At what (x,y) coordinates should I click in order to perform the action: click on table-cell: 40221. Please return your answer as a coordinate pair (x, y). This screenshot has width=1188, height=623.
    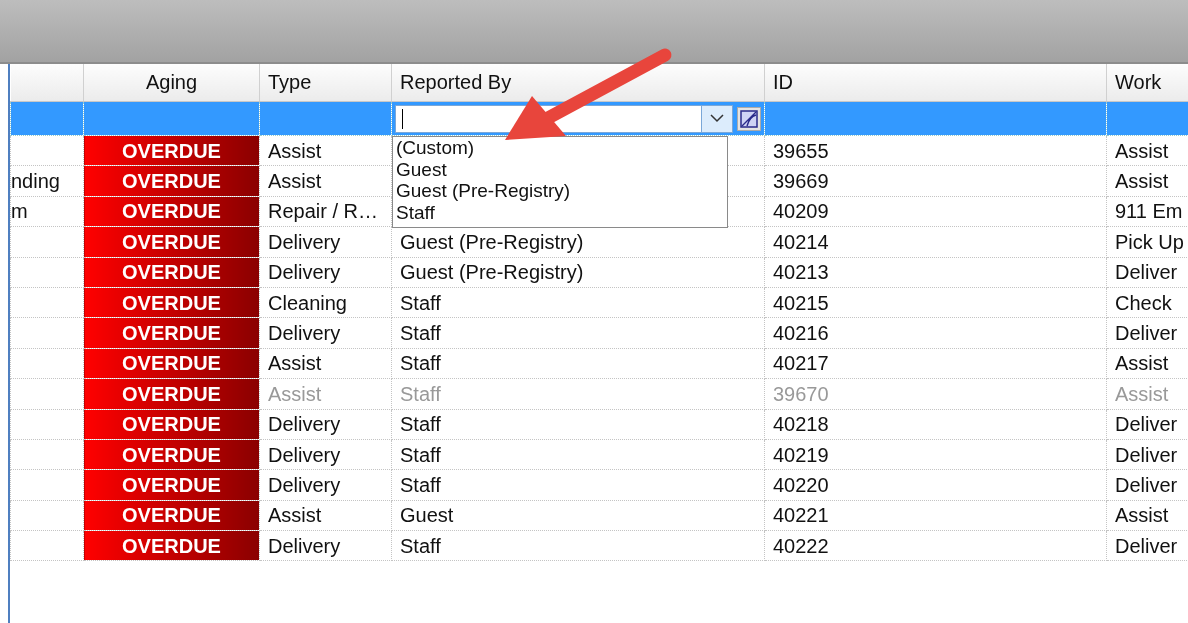
    Looking at the image, I should click on (935, 515).